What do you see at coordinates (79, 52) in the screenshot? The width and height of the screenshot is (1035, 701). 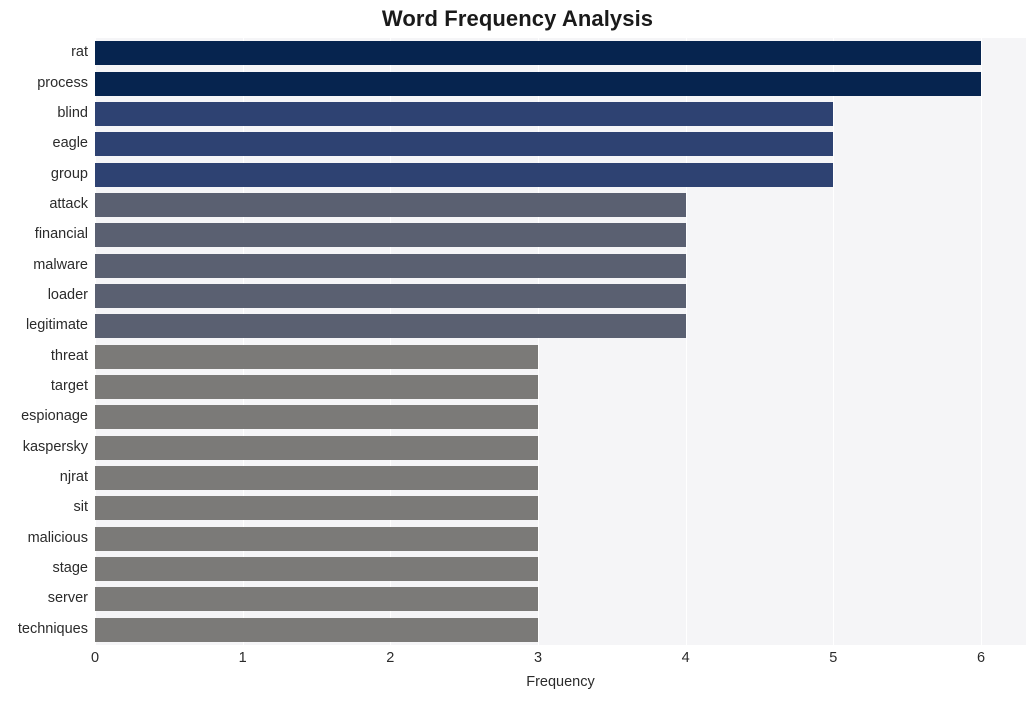 I see `y-tick-label-rat: rat` at bounding box center [79, 52].